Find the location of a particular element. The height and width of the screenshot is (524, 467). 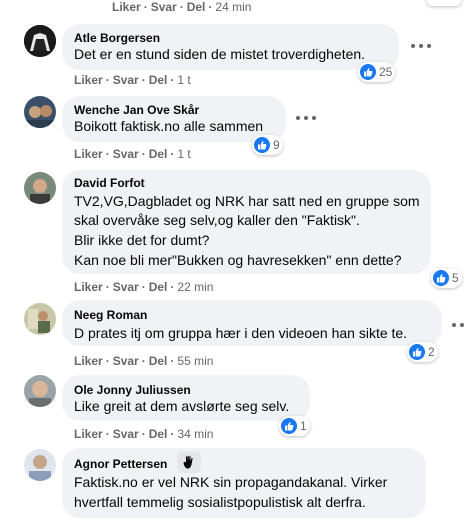

timestamp: 24 min is located at coordinates (233, 7).